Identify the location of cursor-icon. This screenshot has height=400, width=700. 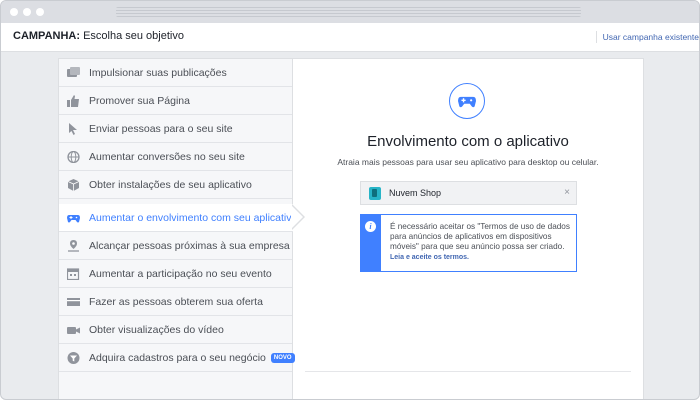
(73, 129).